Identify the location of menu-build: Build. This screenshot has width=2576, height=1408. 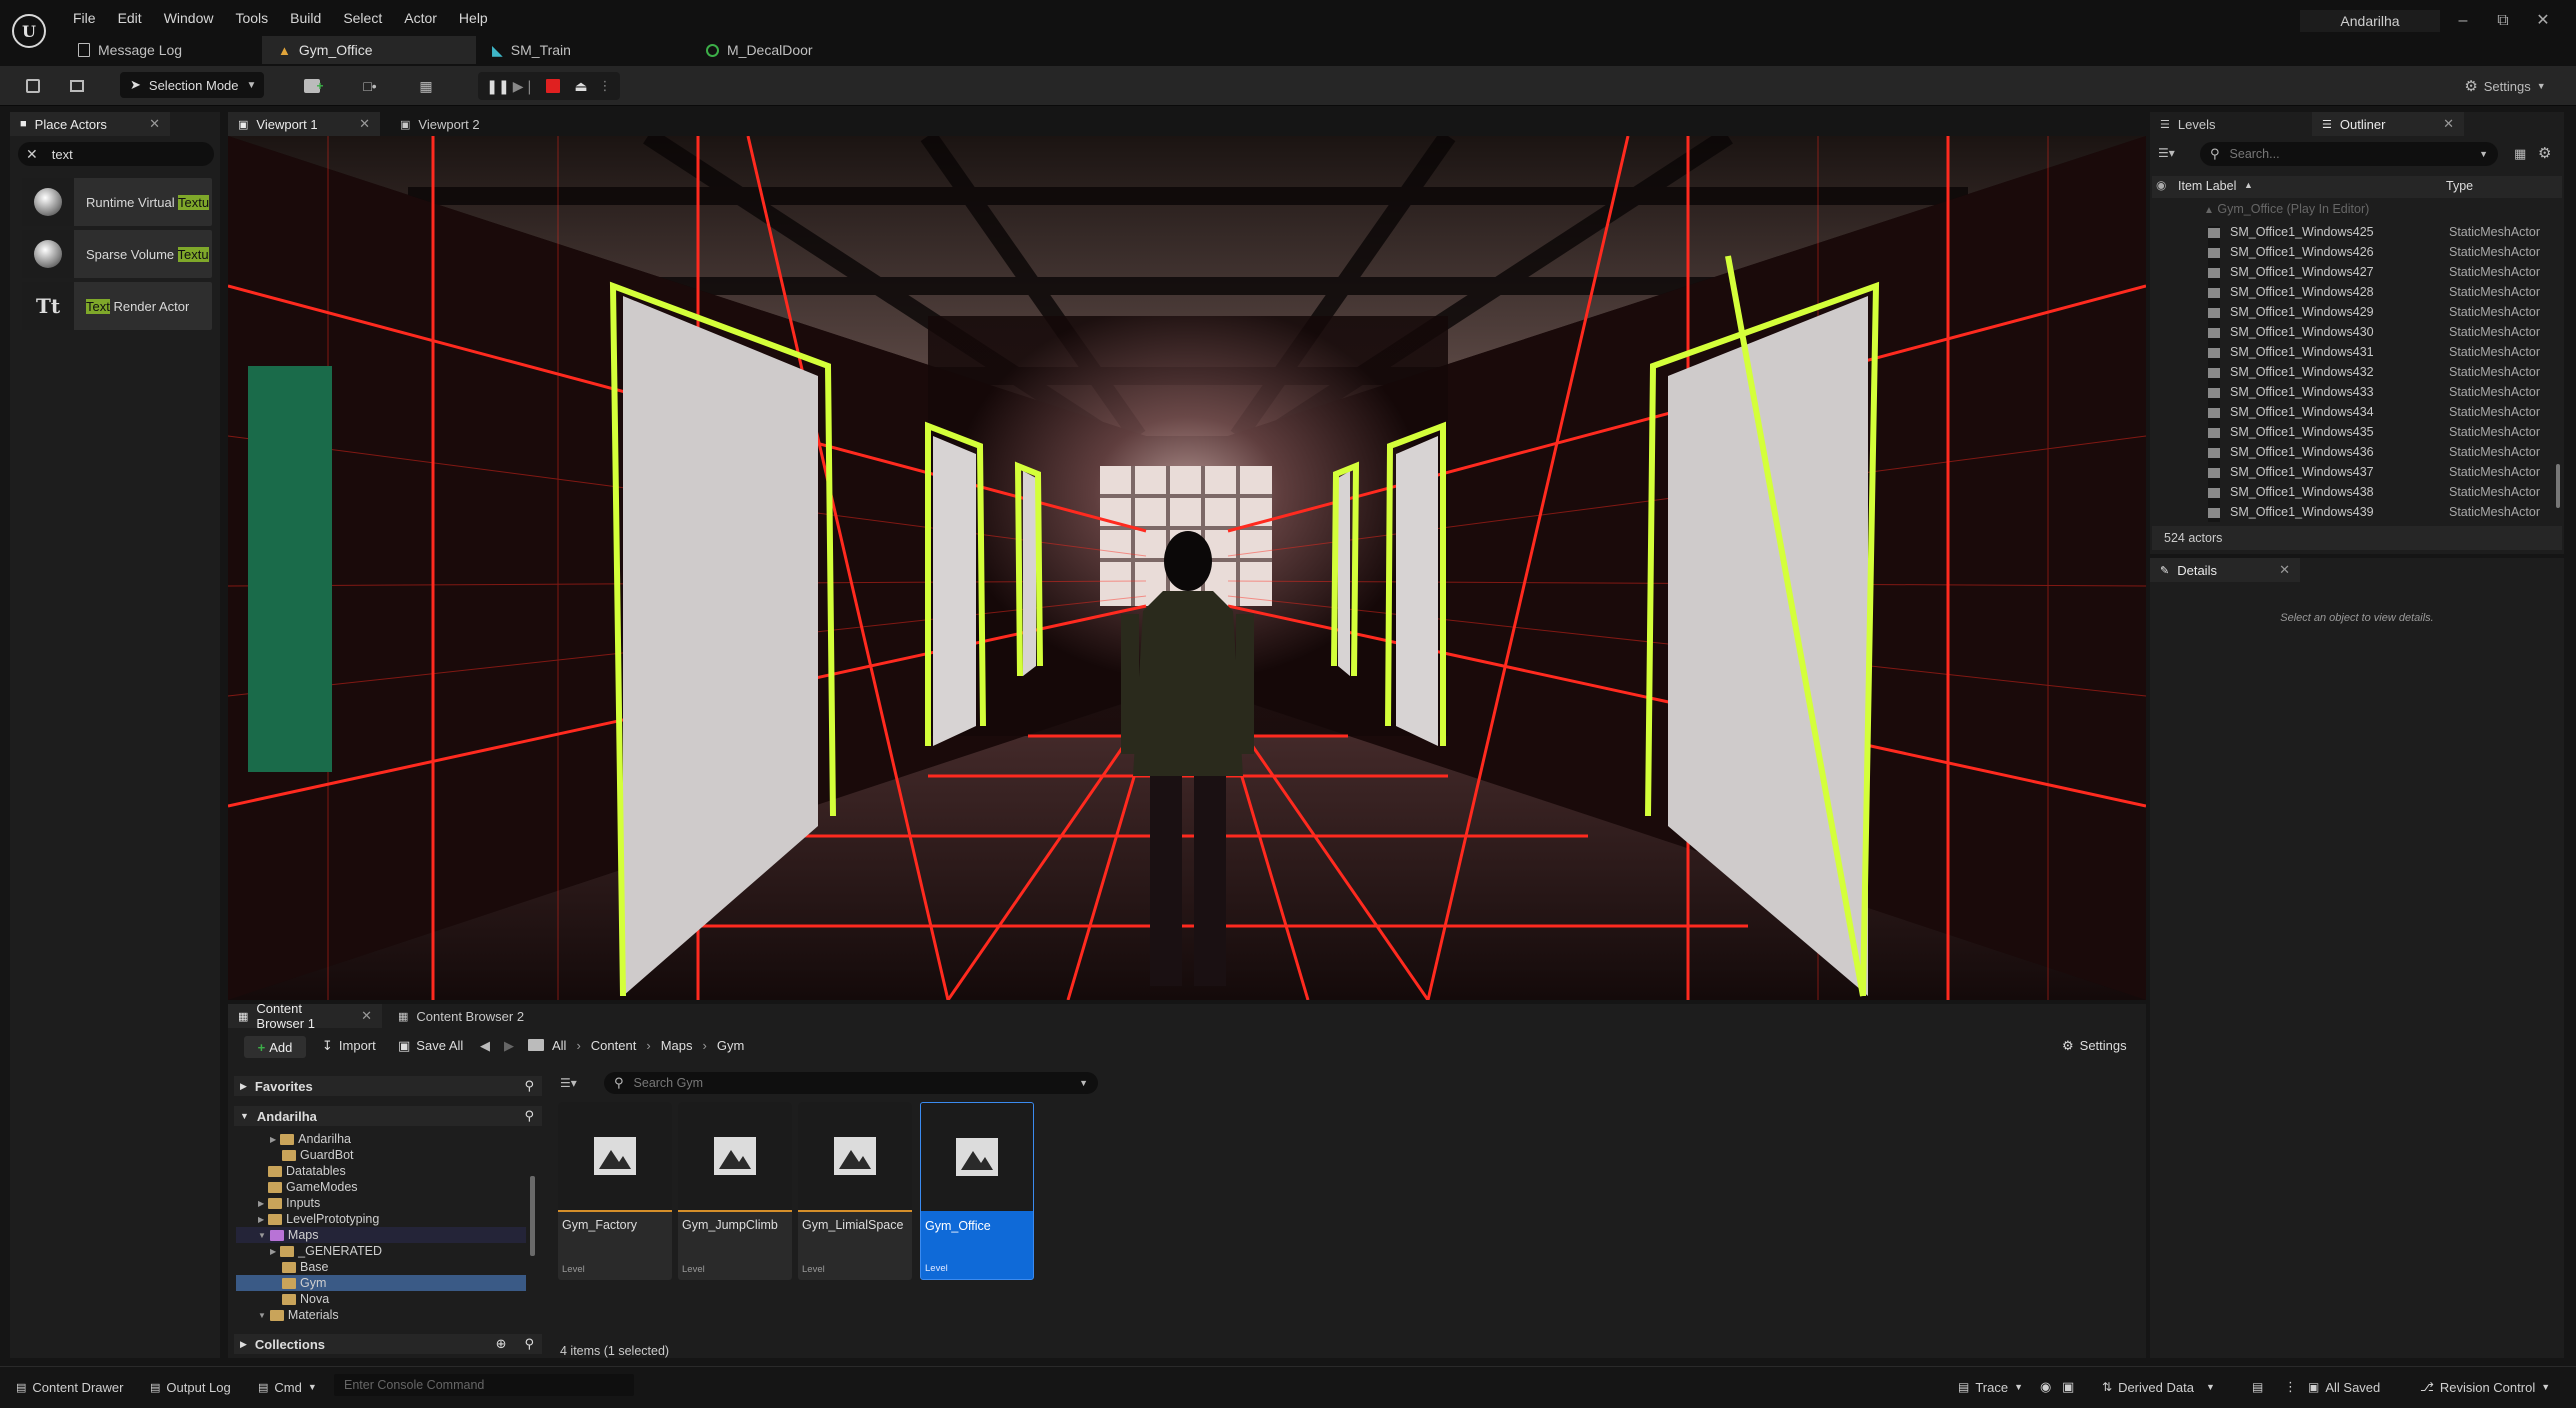
(305, 20).